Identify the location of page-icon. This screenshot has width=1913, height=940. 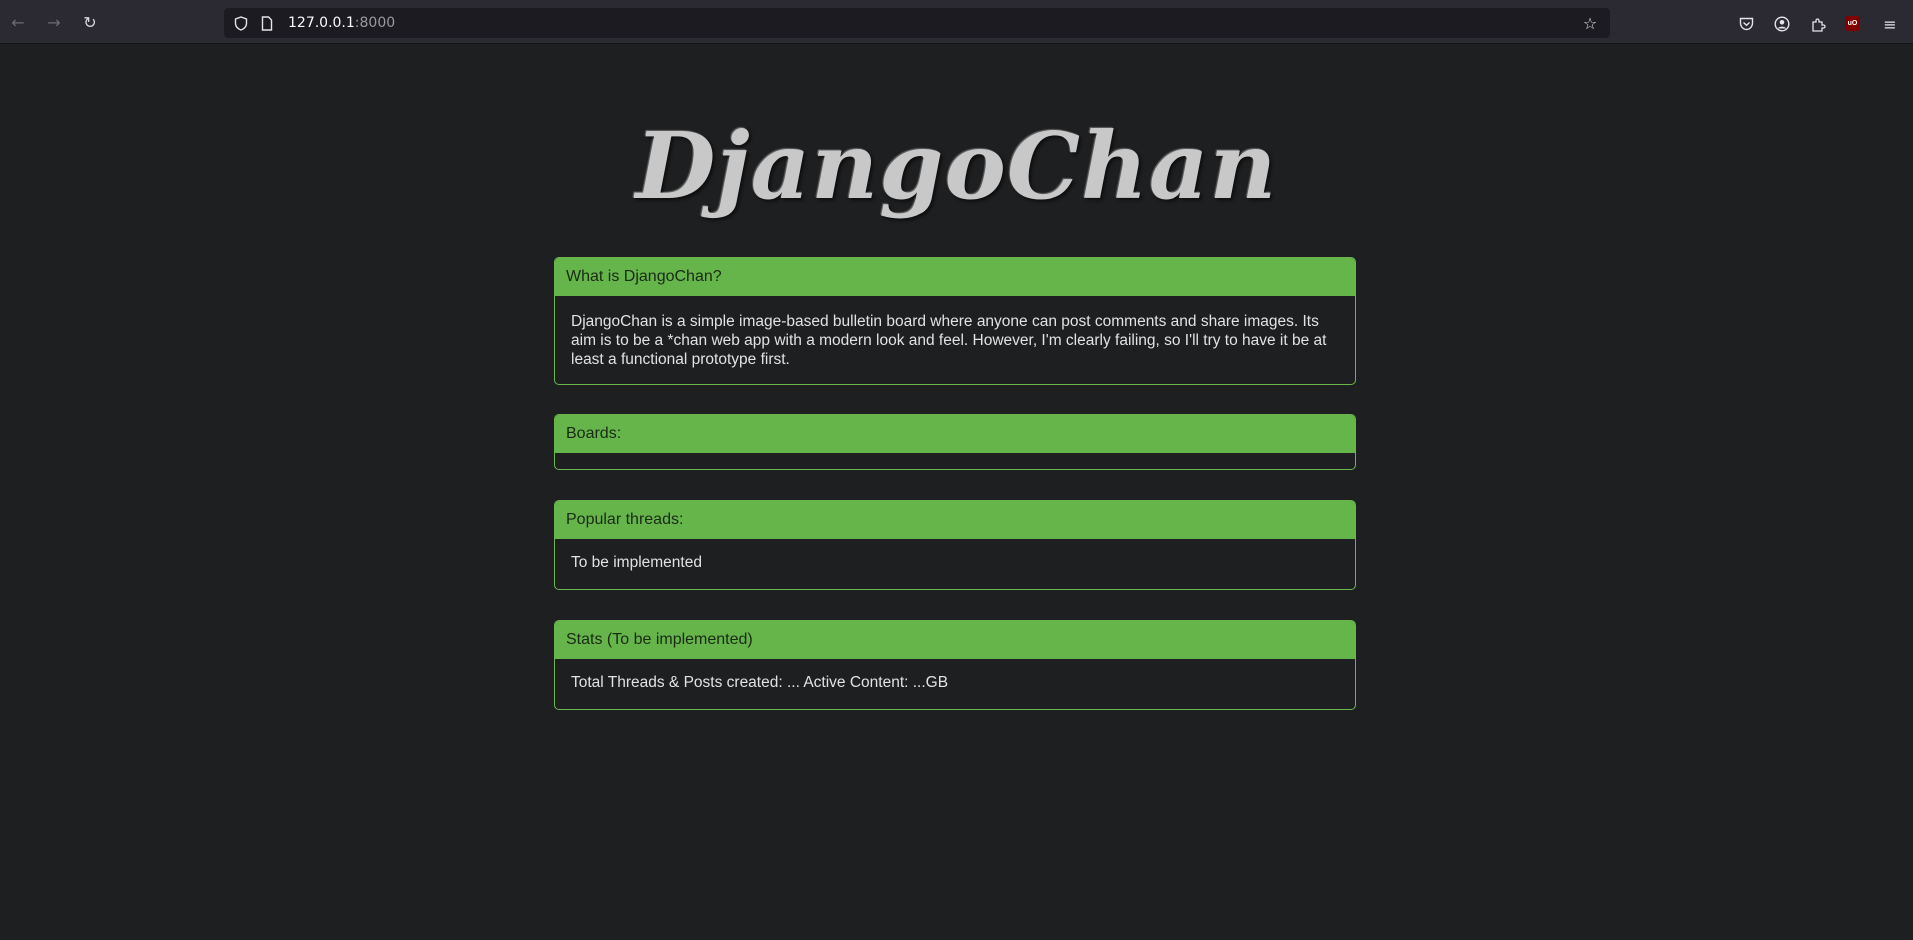
(267, 23).